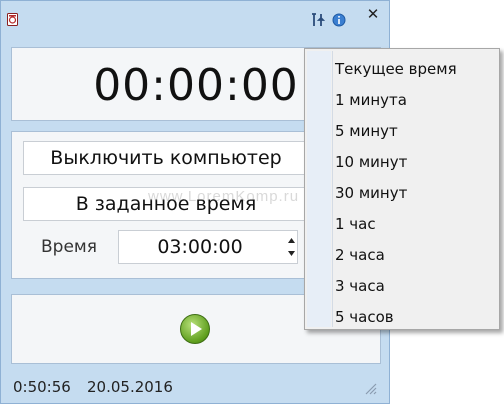  What do you see at coordinates (402, 286) in the screenshot?
I see `menu-item-3-hours: 3 часа` at bounding box center [402, 286].